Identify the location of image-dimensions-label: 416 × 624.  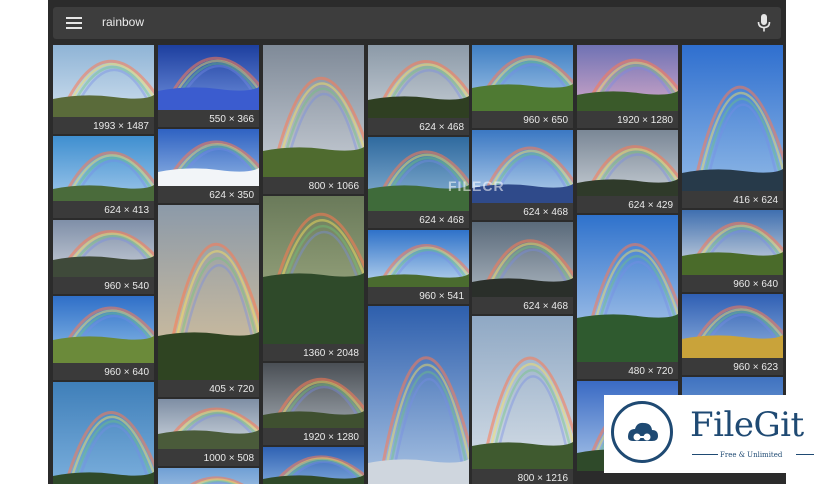
(755, 200).